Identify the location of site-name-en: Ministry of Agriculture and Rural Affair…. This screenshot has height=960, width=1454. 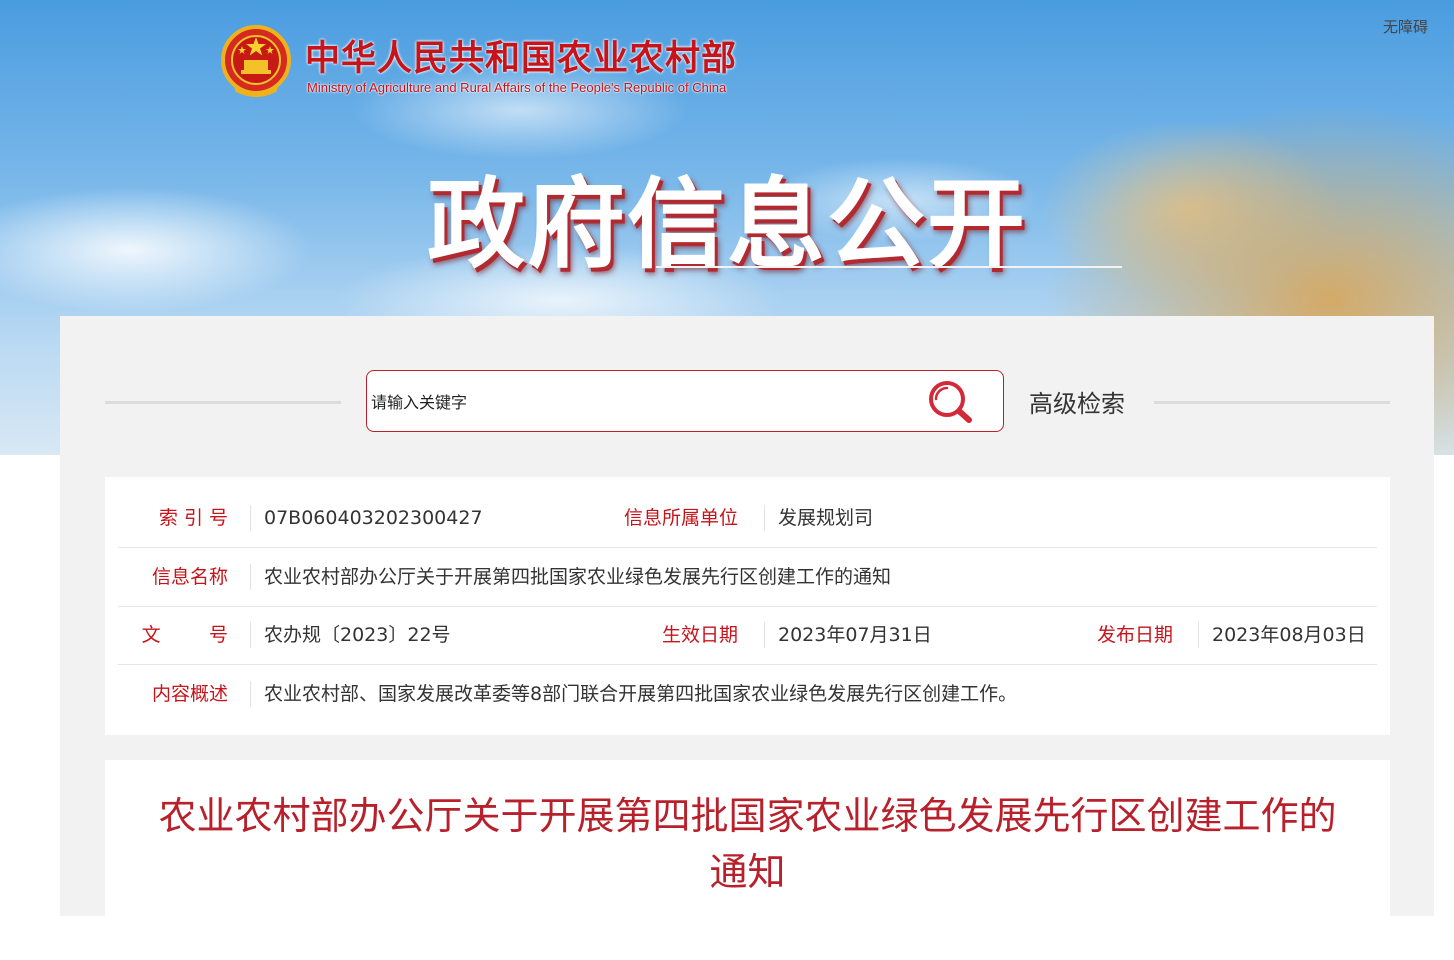
(516, 87).